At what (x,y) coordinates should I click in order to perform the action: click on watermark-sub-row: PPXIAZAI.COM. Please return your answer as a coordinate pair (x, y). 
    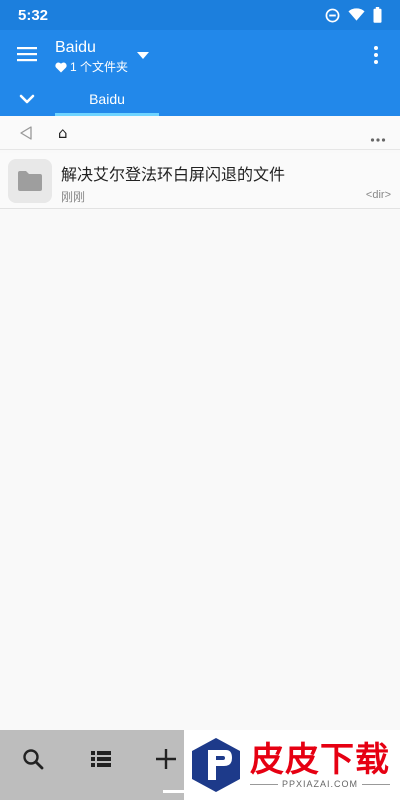
    Looking at the image, I should click on (320, 784).